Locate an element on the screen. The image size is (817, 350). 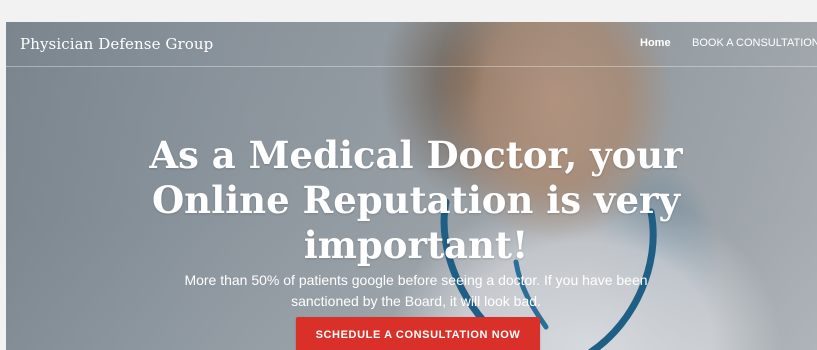
nav-link-home: Home is located at coordinates (655, 43).